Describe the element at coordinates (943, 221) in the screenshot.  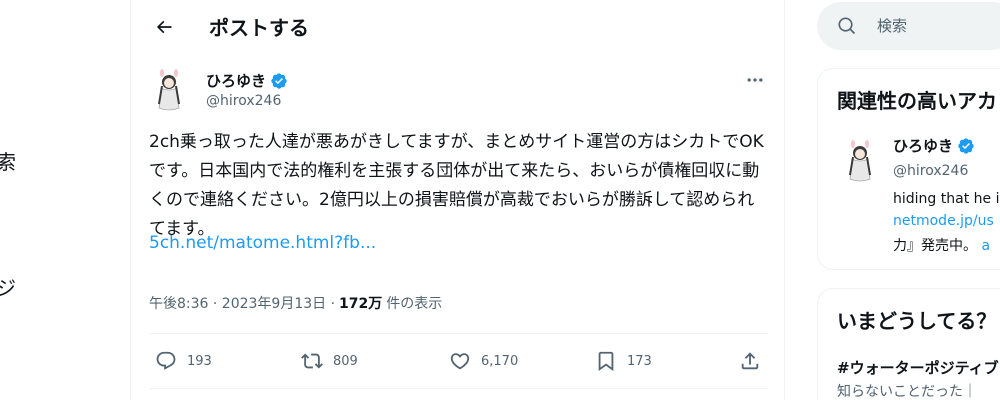
I see `related-bio-link: netmode.jp/us` at that location.